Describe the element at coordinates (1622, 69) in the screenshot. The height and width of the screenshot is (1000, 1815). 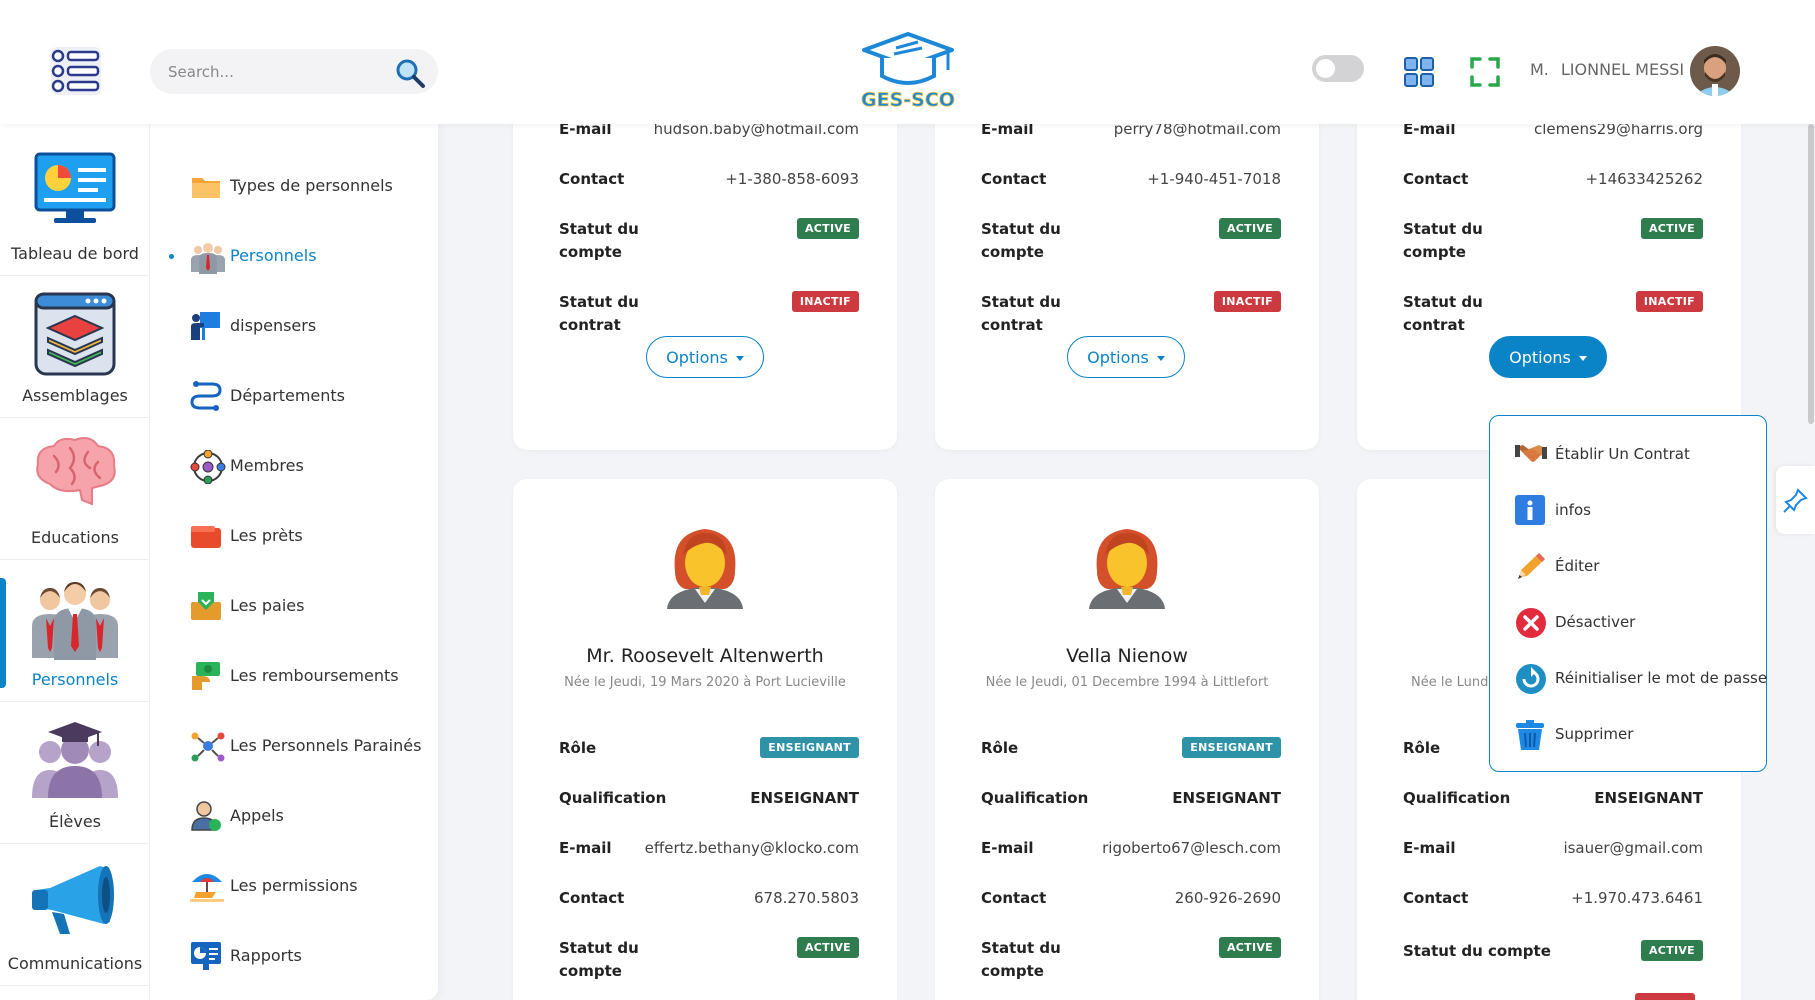
I see `user-fullname: LIONNEL MESSI` at that location.